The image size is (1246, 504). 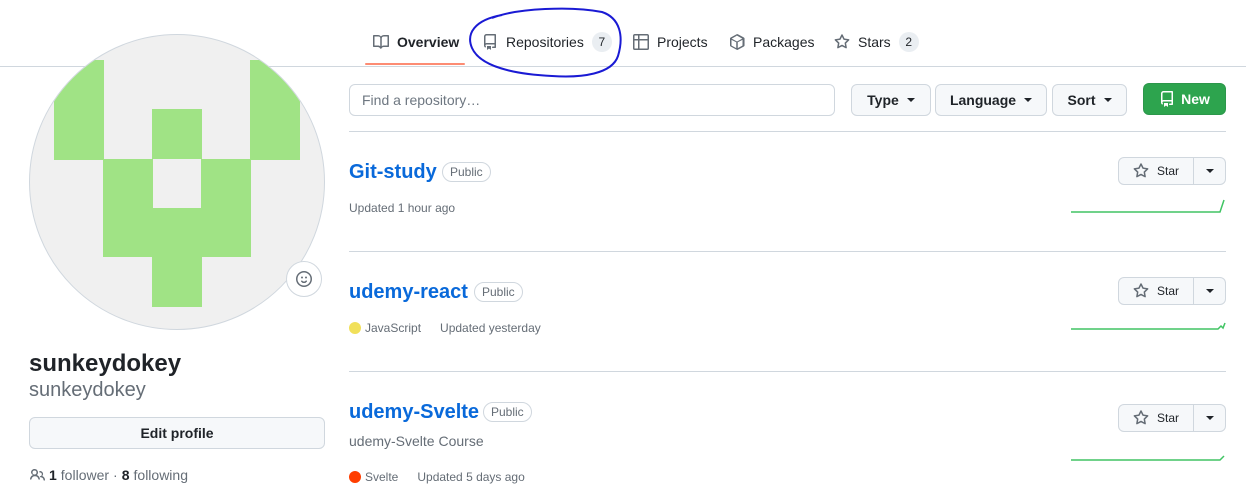 What do you see at coordinates (641, 42) in the screenshot?
I see `table-icon` at bounding box center [641, 42].